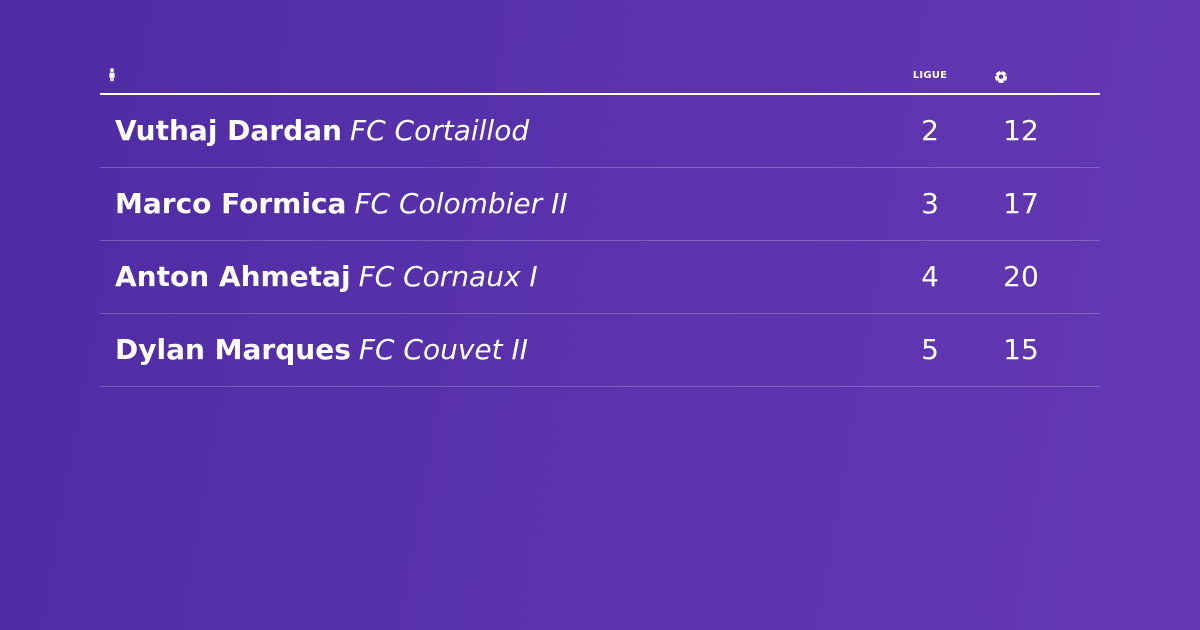  What do you see at coordinates (1001, 76) in the screenshot?
I see `soccer-ball-icon` at bounding box center [1001, 76].